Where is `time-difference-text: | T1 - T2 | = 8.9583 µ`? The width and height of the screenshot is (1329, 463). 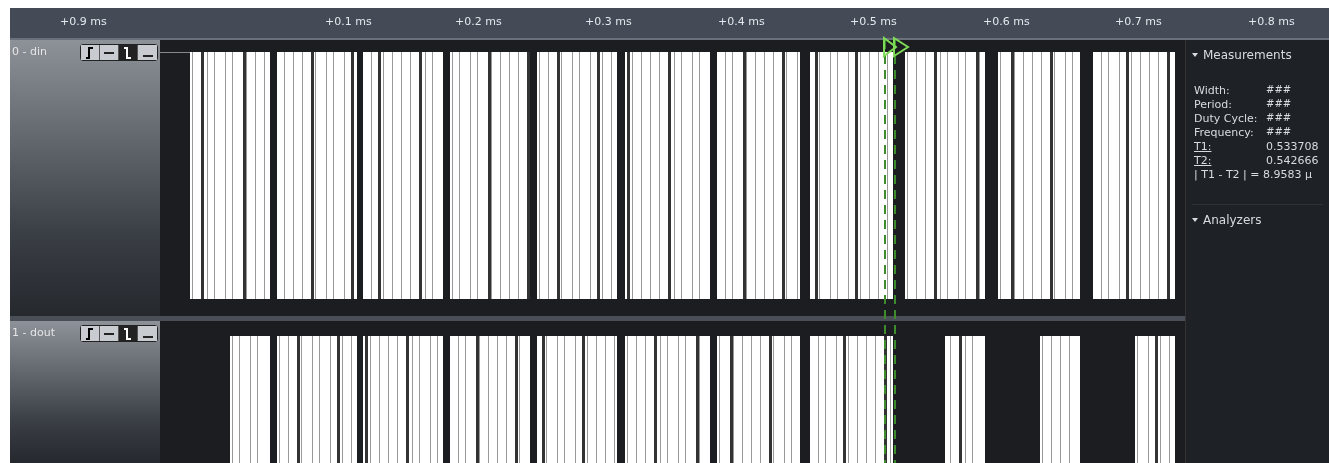
time-difference-text: | T1 - T2 | = 8.9583 µ is located at coordinates (1253, 175).